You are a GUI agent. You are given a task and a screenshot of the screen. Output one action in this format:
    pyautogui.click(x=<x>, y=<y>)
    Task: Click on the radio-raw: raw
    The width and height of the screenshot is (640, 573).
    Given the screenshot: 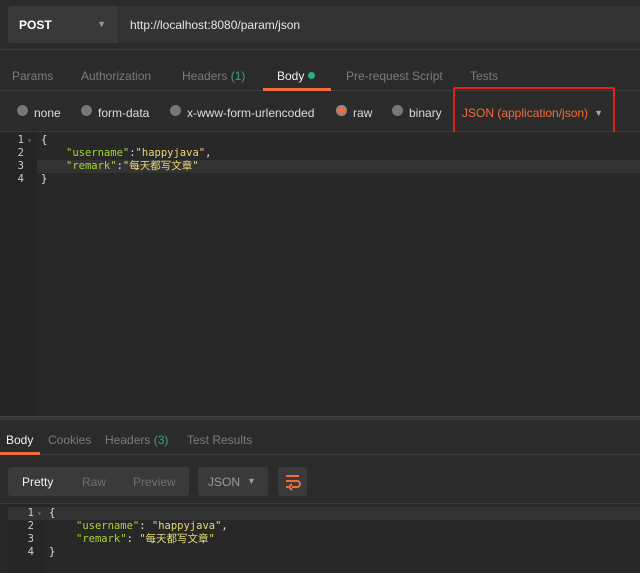 What is the action you would take?
    pyautogui.click(x=354, y=112)
    